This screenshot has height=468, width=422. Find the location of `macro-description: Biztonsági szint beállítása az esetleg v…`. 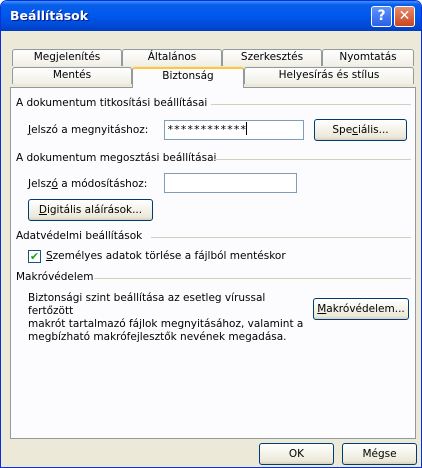

macro-description: Biztonsági szint beállítása az esetleg v… is located at coordinates (170, 318).